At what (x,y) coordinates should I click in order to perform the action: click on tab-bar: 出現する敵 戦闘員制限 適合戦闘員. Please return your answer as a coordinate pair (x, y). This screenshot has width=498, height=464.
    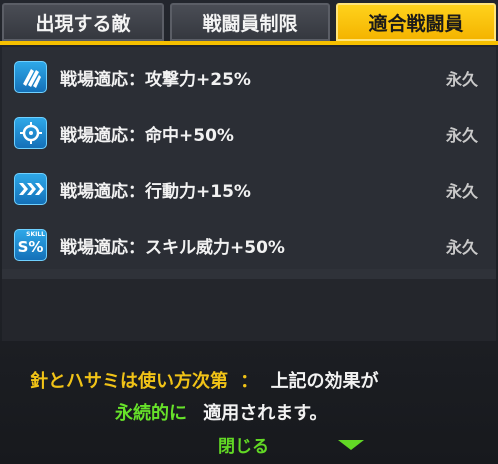
    Looking at the image, I should click on (249, 22).